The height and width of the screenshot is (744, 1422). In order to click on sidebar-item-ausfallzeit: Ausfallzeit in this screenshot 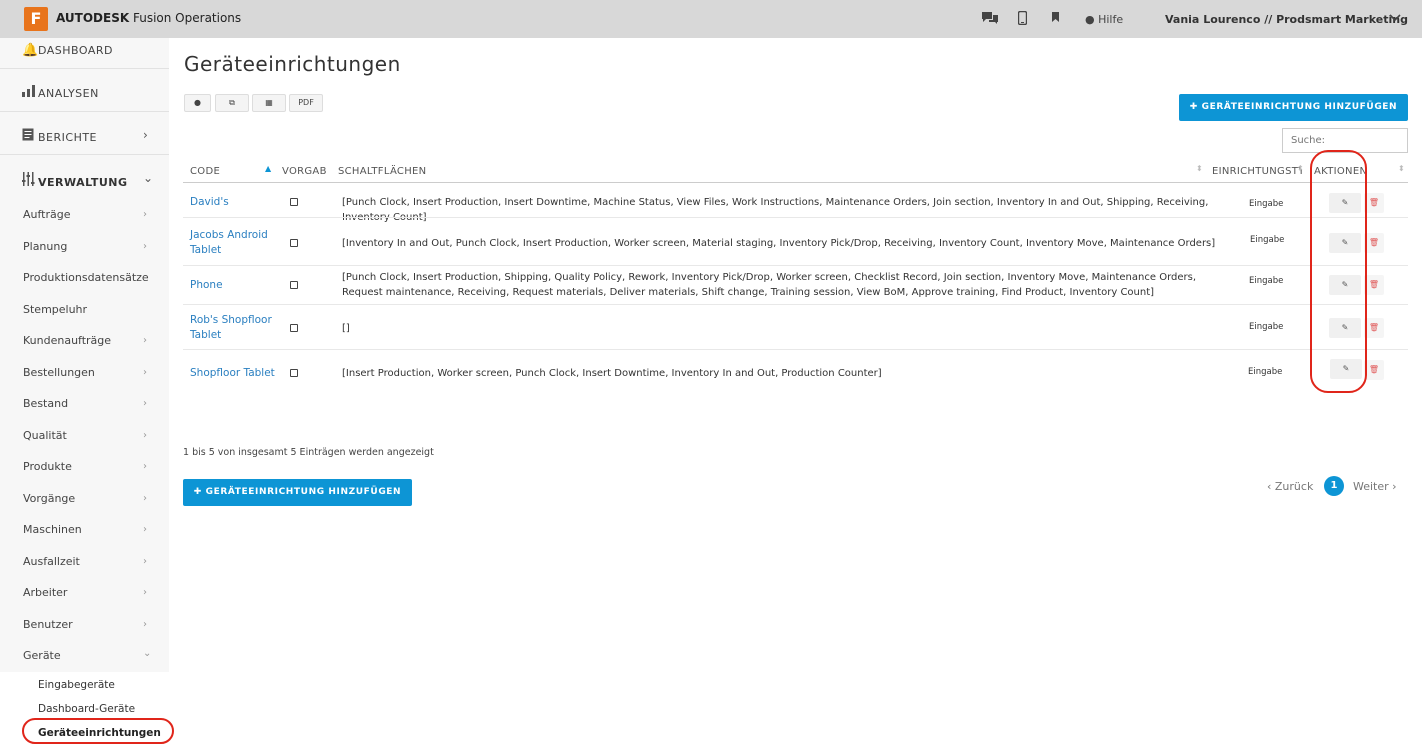, I will do `click(51, 561)`.